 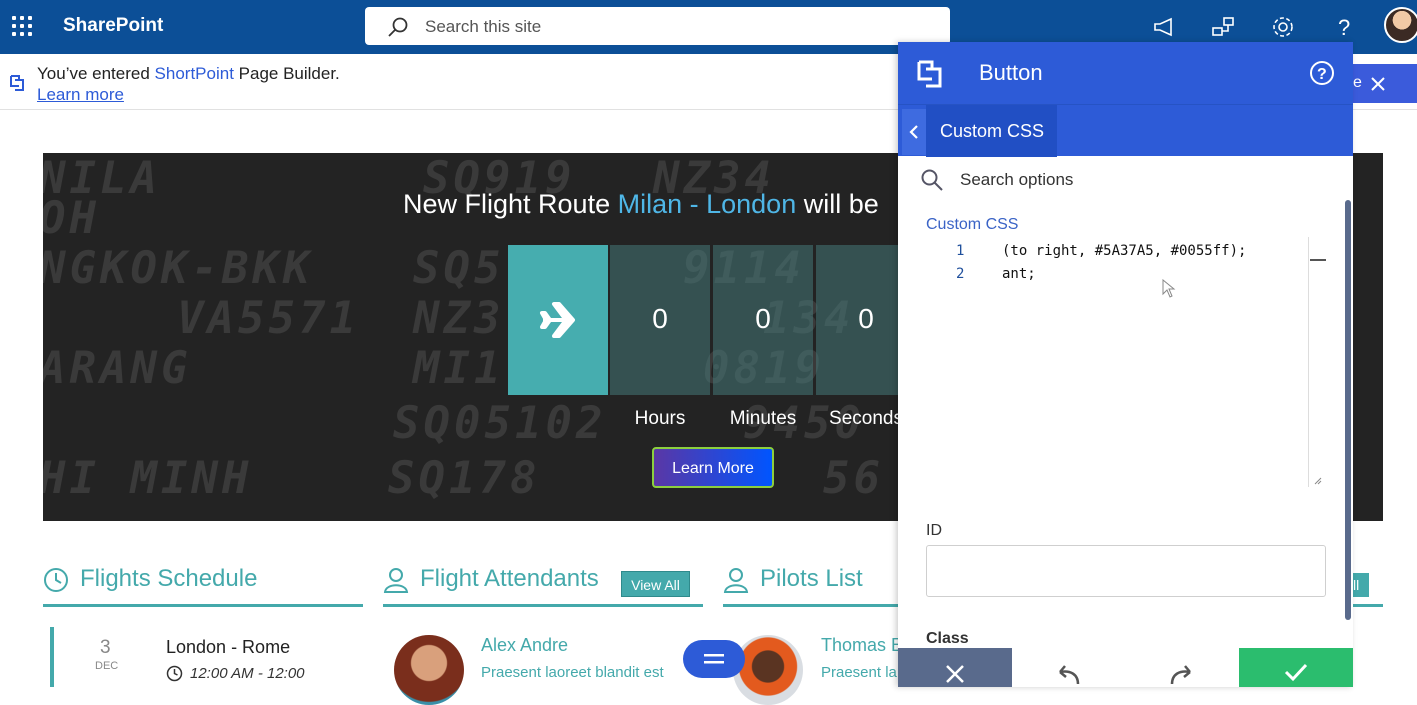 What do you see at coordinates (1164, 27) in the screenshot?
I see `megaphone-icon` at bounding box center [1164, 27].